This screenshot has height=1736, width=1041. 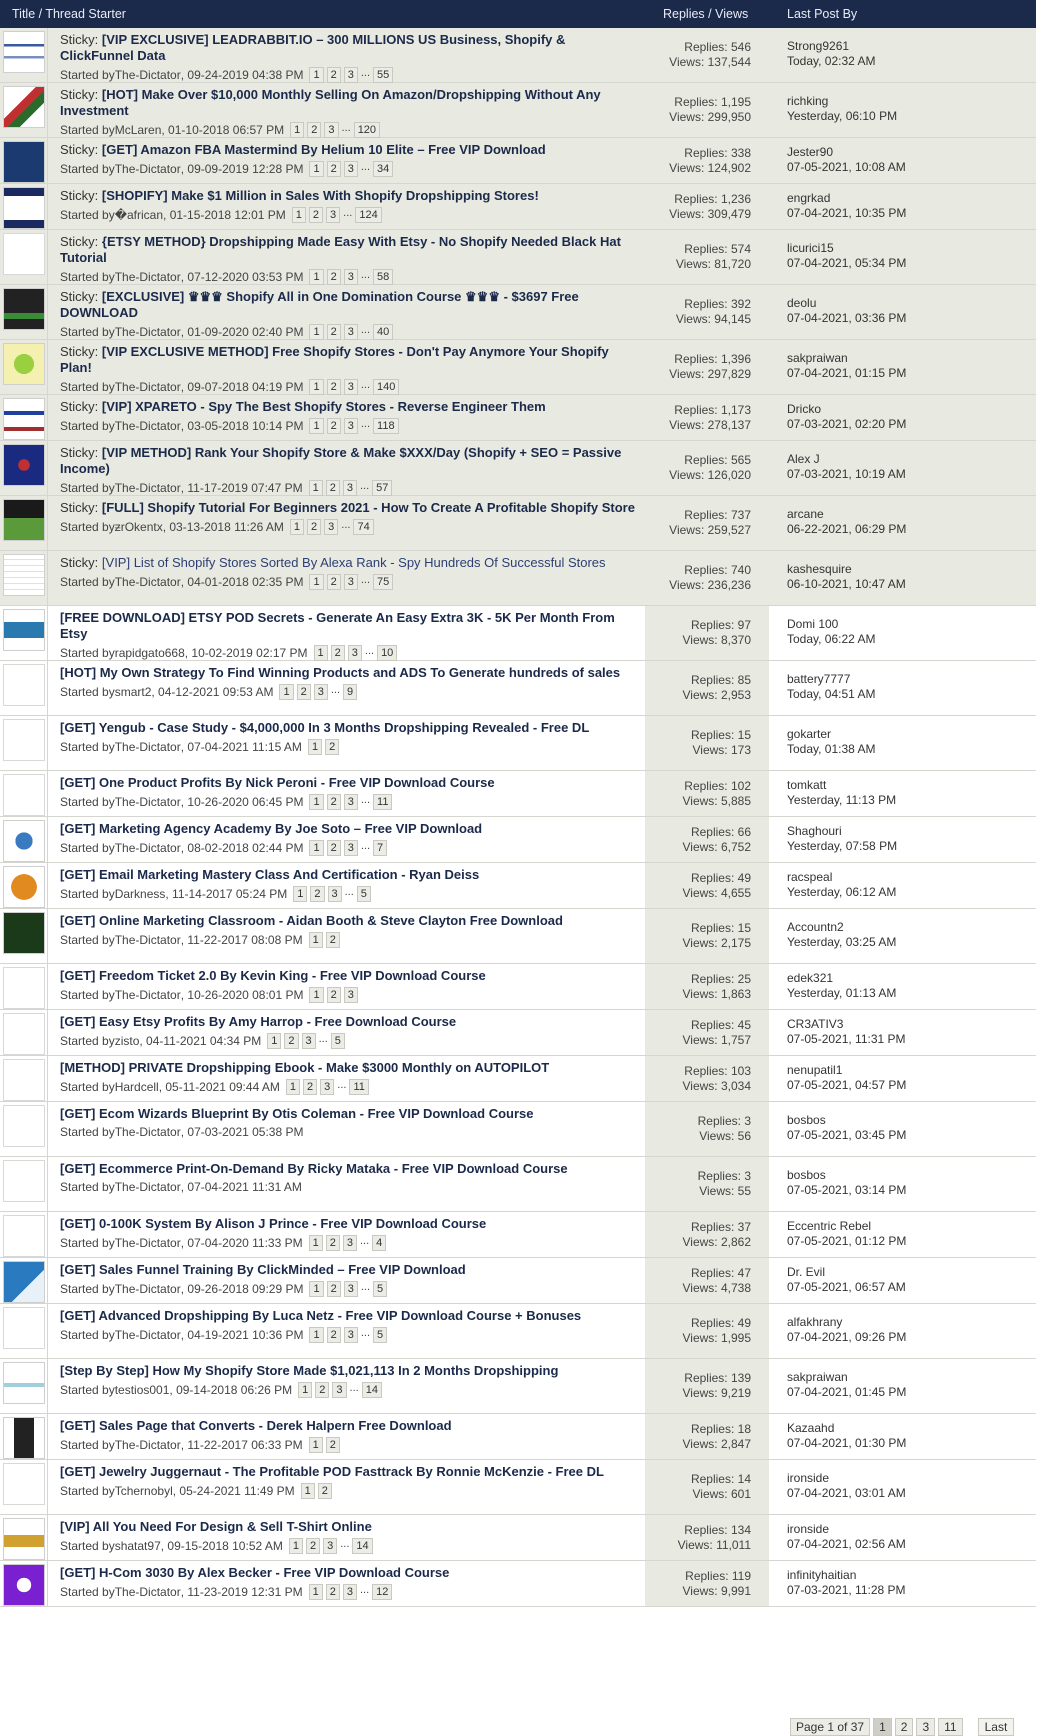 I want to click on starter-username: Tchernobyl, so click(x=144, y=1491).